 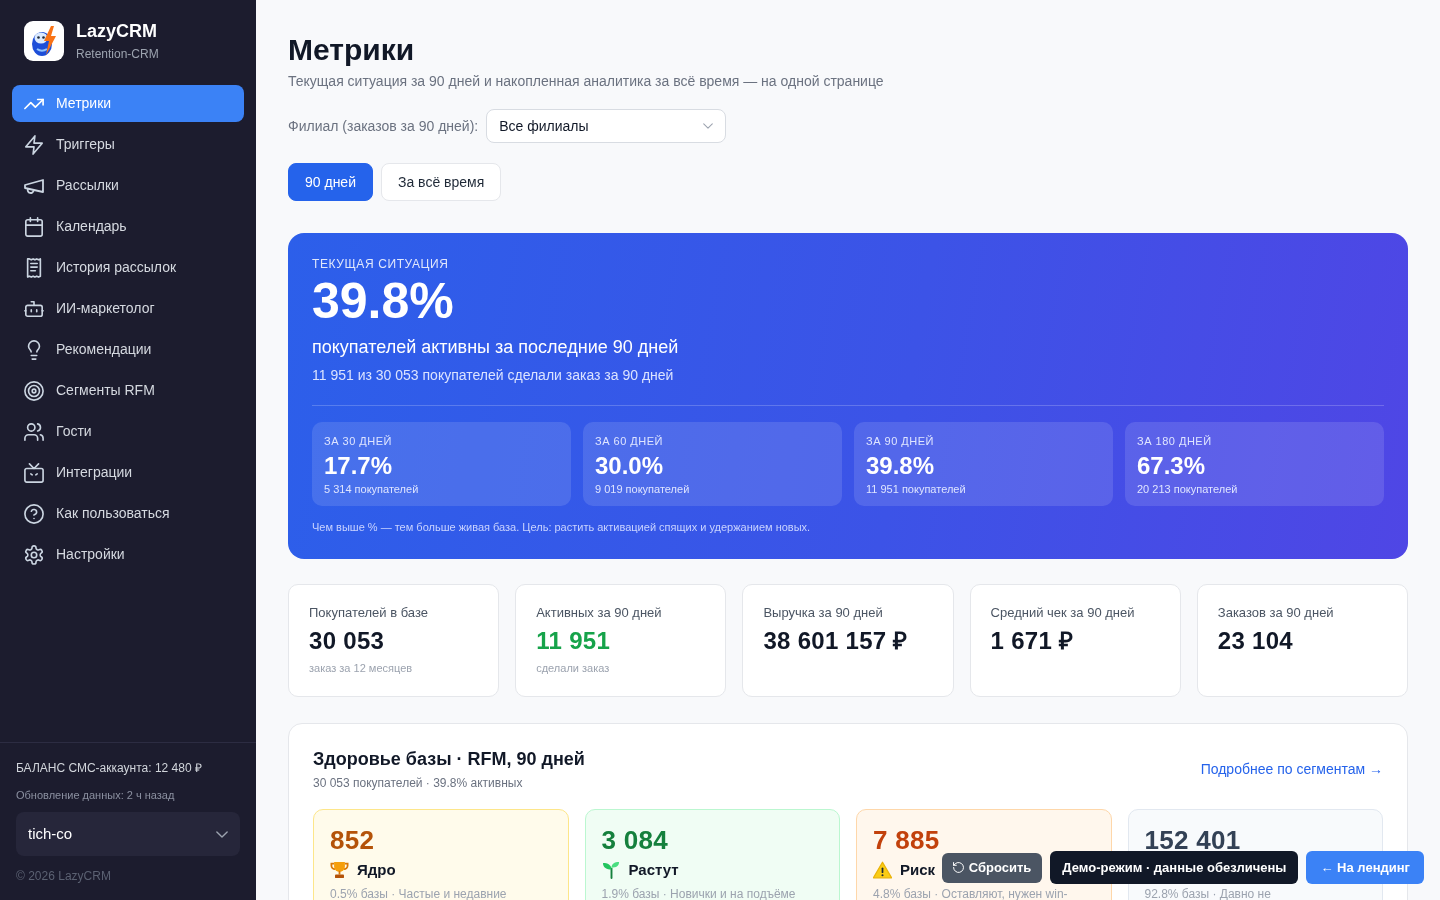 What do you see at coordinates (128, 513) in the screenshot?
I see `nav-item: Как пользоваться` at bounding box center [128, 513].